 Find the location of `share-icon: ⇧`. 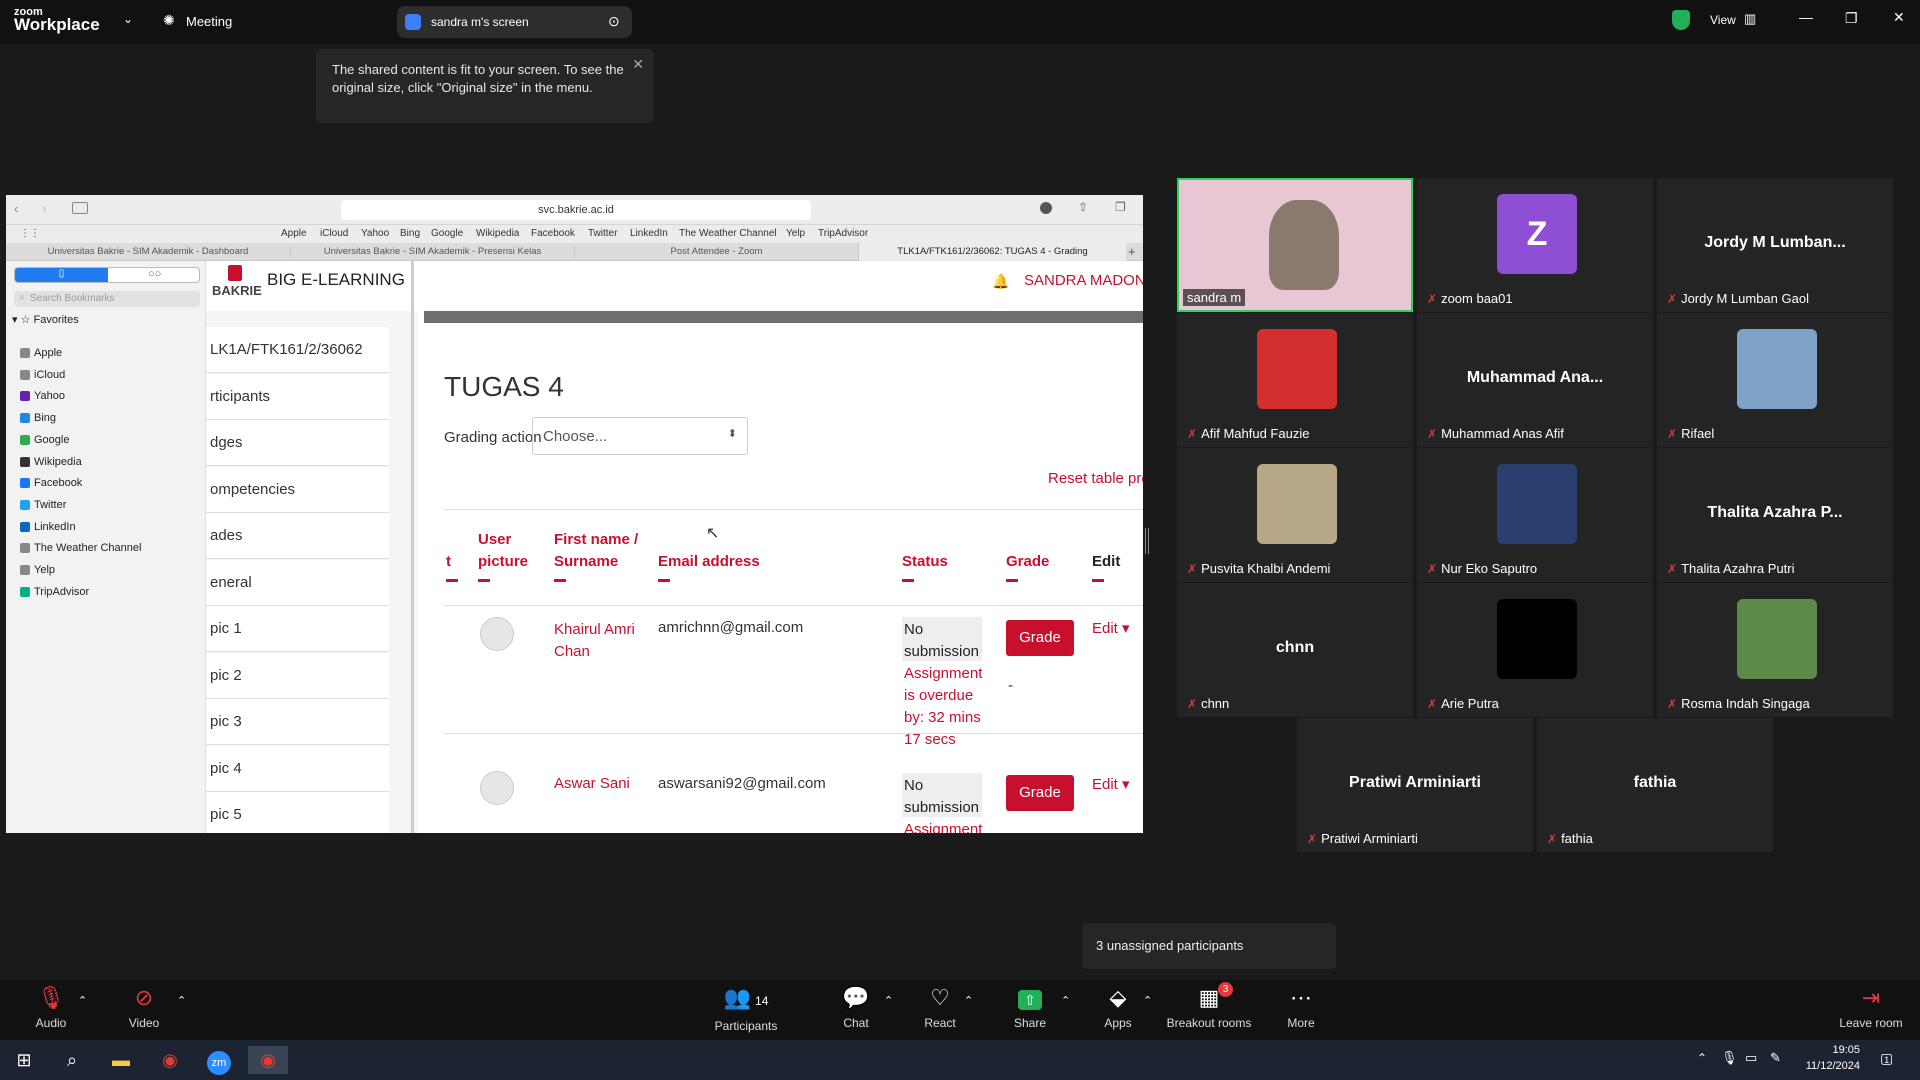

share-icon: ⇧ is located at coordinates (1083, 207).